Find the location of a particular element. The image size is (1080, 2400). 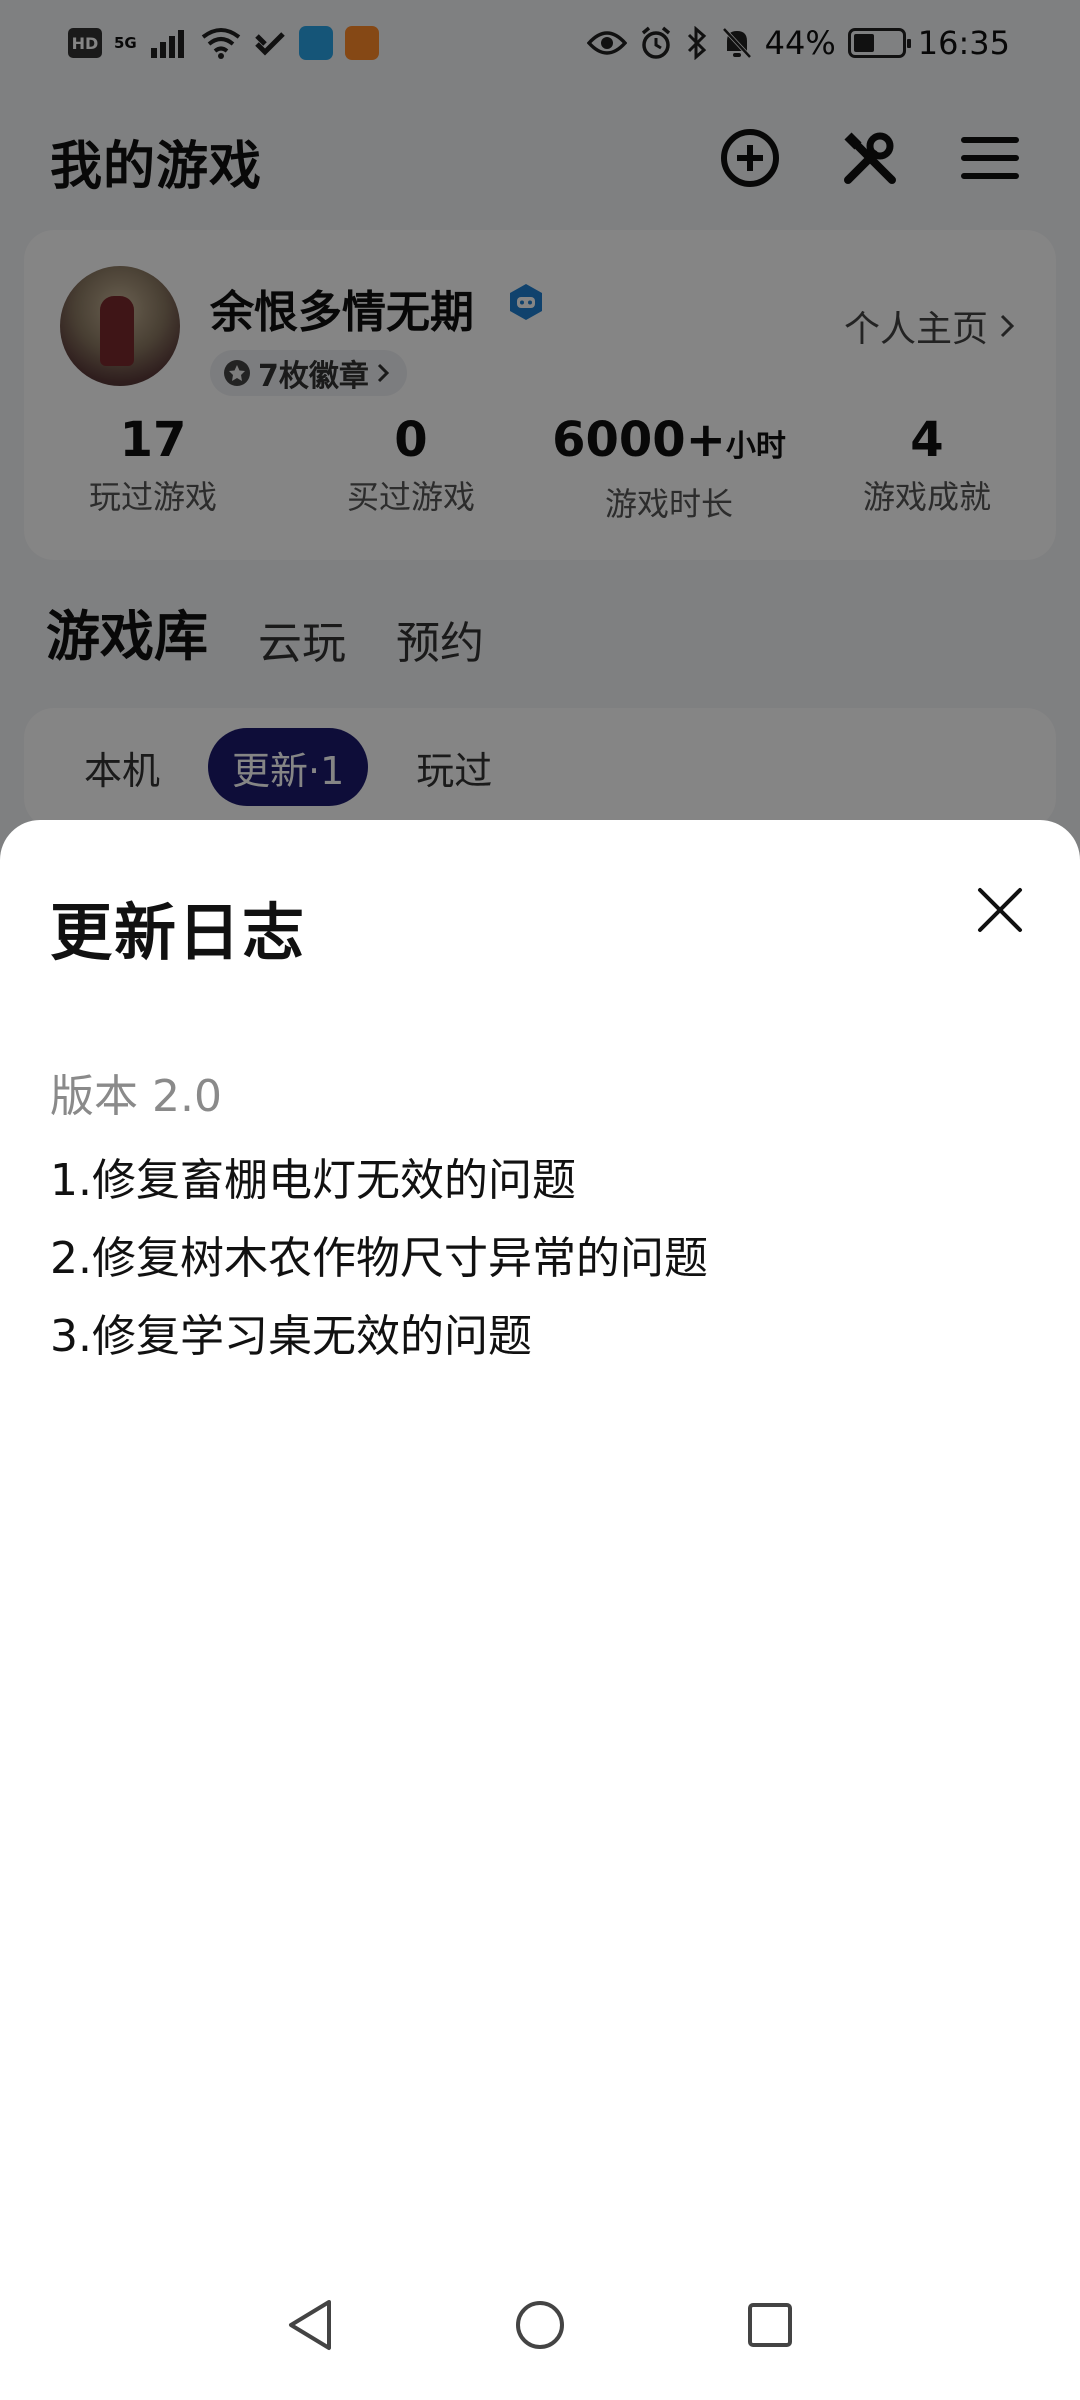

home-circle-icon is located at coordinates (540, 2325).